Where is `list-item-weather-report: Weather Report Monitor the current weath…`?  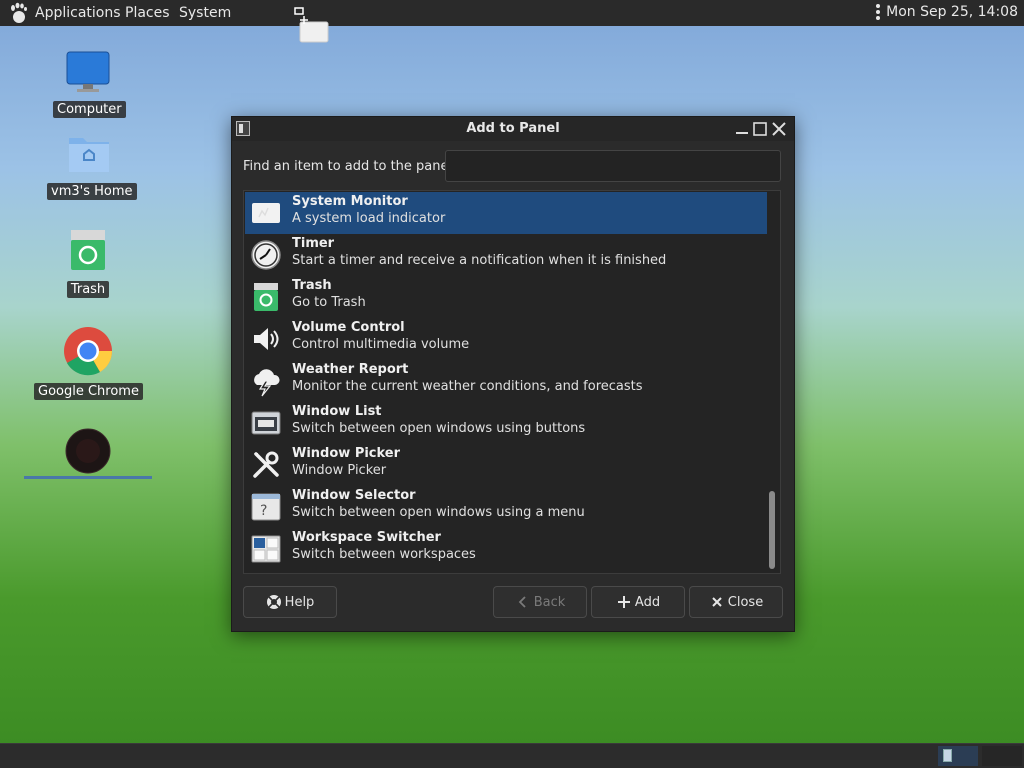 list-item-weather-report: Weather Report Monitor the current weath… is located at coordinates (506, 381).